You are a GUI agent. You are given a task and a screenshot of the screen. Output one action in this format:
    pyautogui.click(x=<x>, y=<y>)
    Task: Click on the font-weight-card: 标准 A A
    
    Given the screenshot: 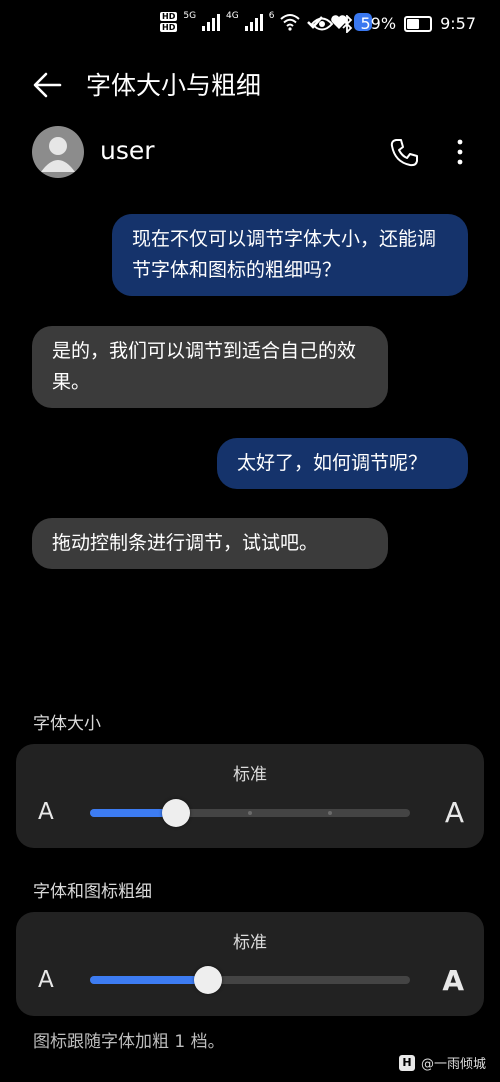 What is the action you would take?
    pyautogui.click(x=250, y=964)
    